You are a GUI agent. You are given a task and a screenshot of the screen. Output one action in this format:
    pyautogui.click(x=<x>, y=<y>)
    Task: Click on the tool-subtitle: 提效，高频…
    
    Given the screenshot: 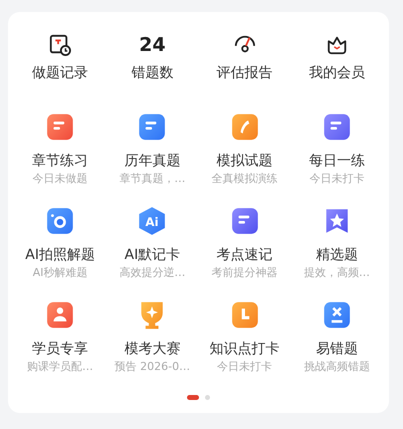 What is the action you would take?
    pyautogui.click(x=337, y=273)
    